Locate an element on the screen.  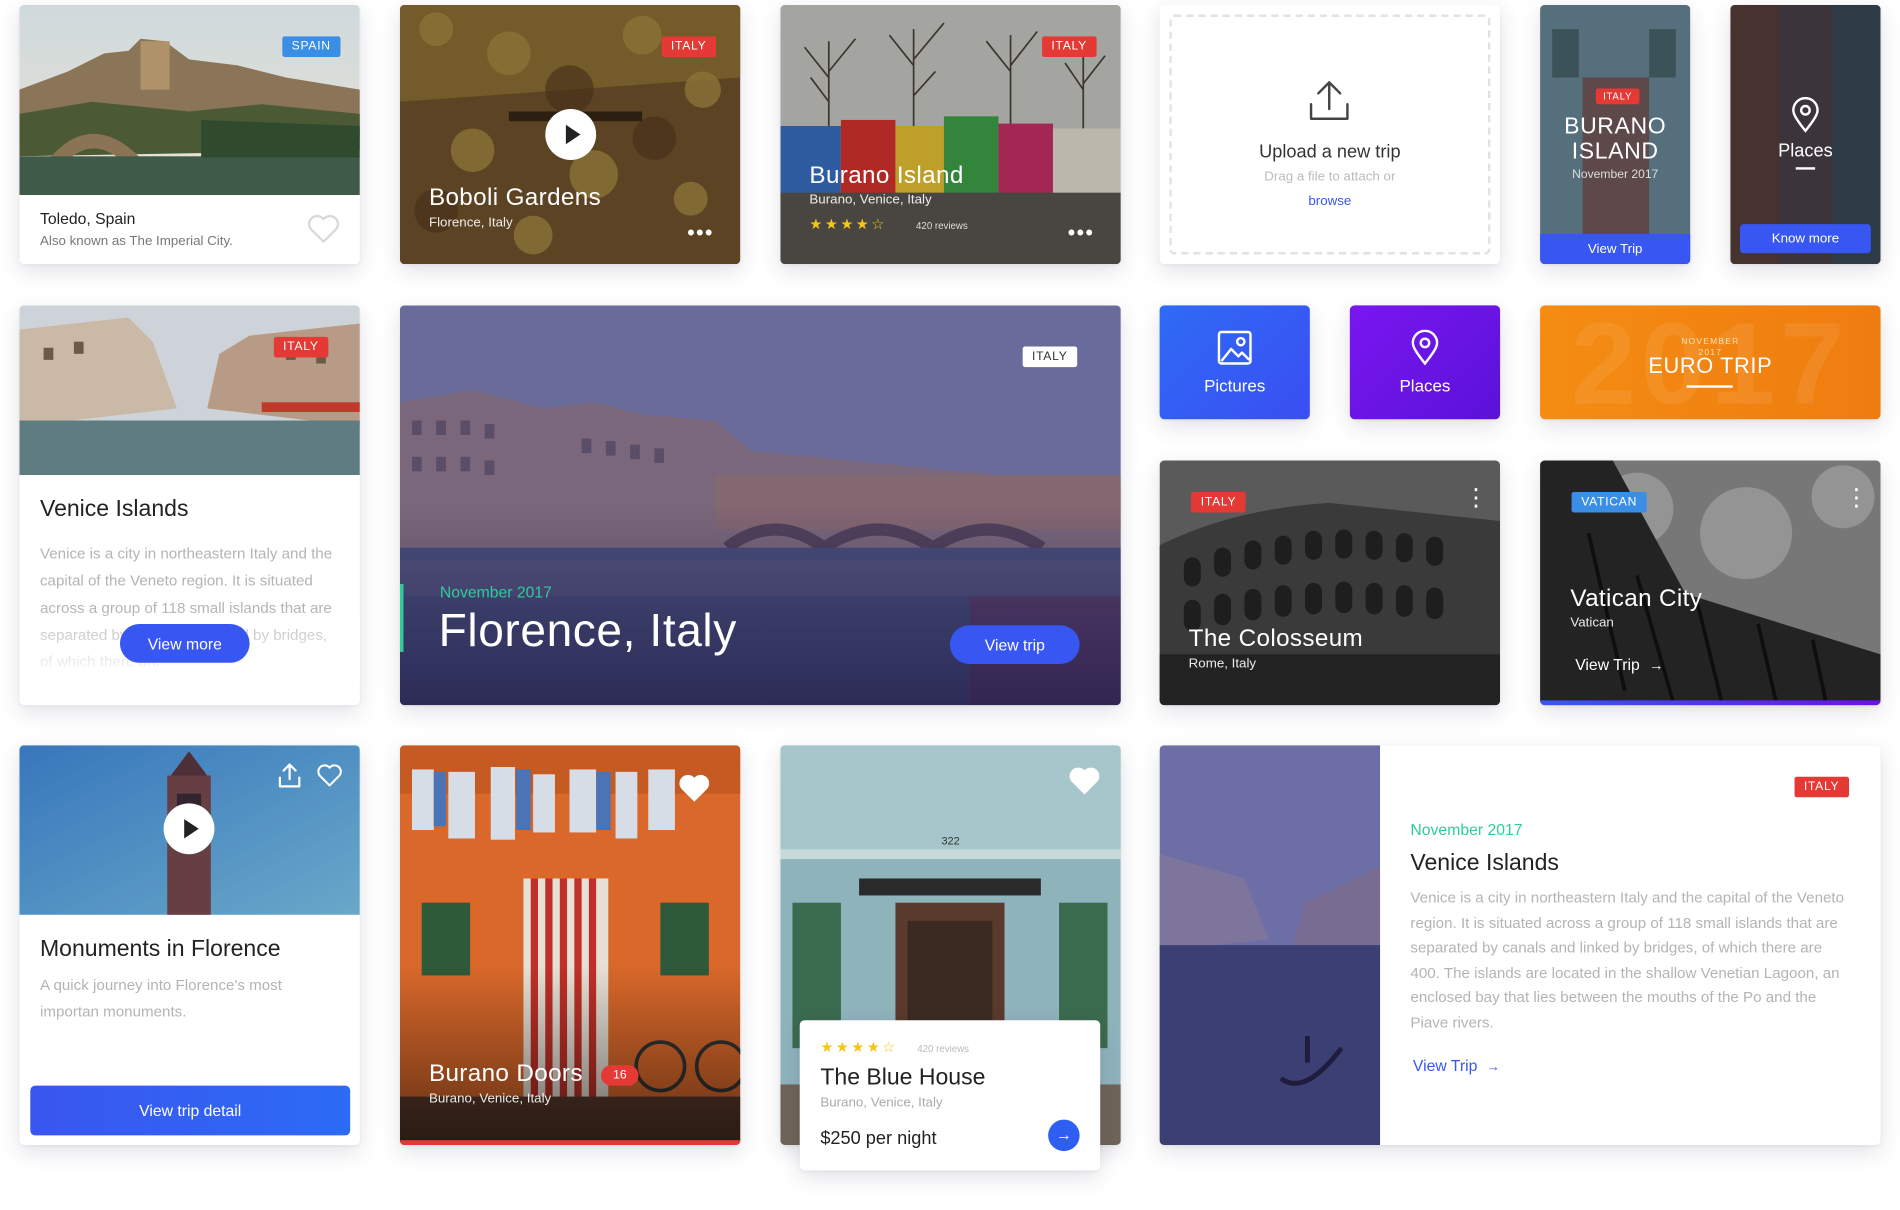
card-title-line2: ISLAND is located at coordinates (1615, 152).